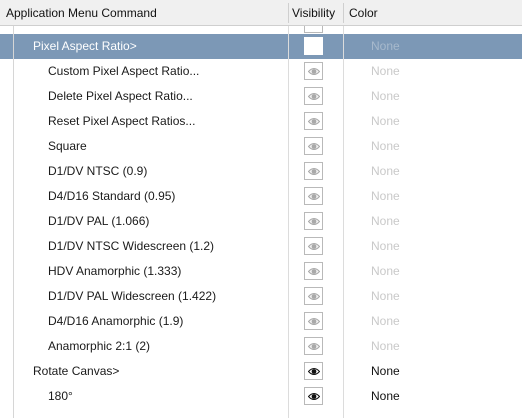 Image resolution: width=522 pixels, height=418 pixels. Describe the element at coordinates (261, 371) in the screenshot. I see `table-row: Rotate Canvas> None` at that location.